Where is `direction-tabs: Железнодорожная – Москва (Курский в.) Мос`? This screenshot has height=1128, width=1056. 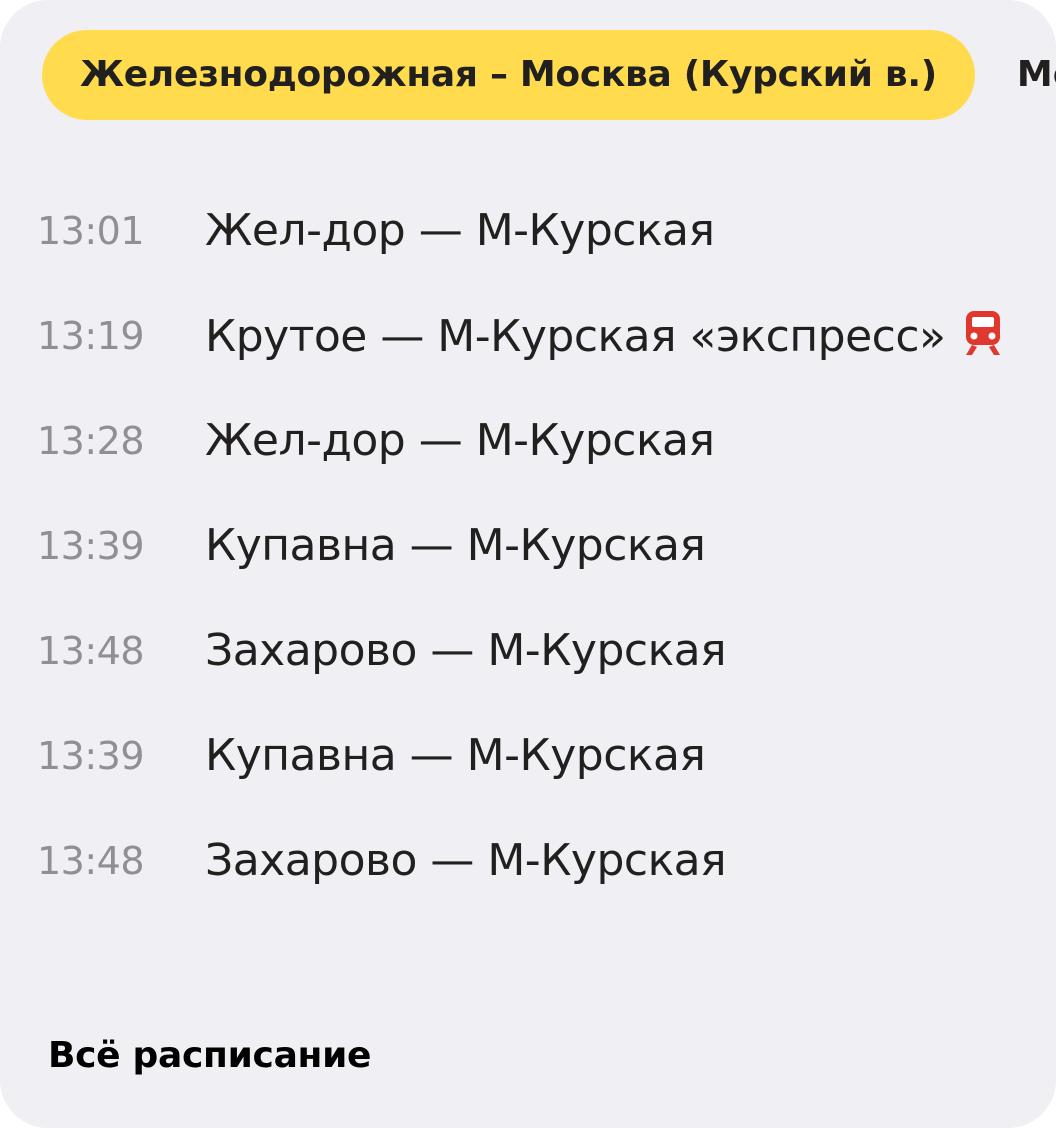 direction-tabs: Железнодорожная – Москва (Курский в.) Мос is located at coordinates (549, 75).